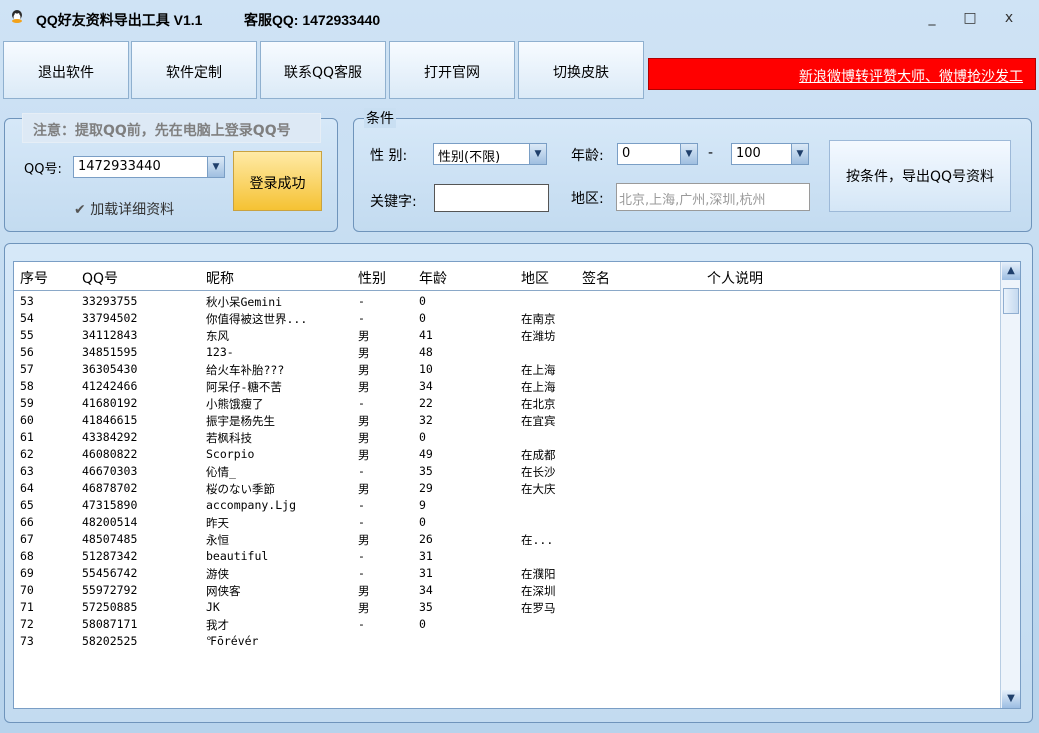 This screenshot has width=1039, height=733. What do you see at coordinates (1011, 699) in the screenshot?
I see `scroll-down-icon: ▼` at bounding box center [1011, 699].